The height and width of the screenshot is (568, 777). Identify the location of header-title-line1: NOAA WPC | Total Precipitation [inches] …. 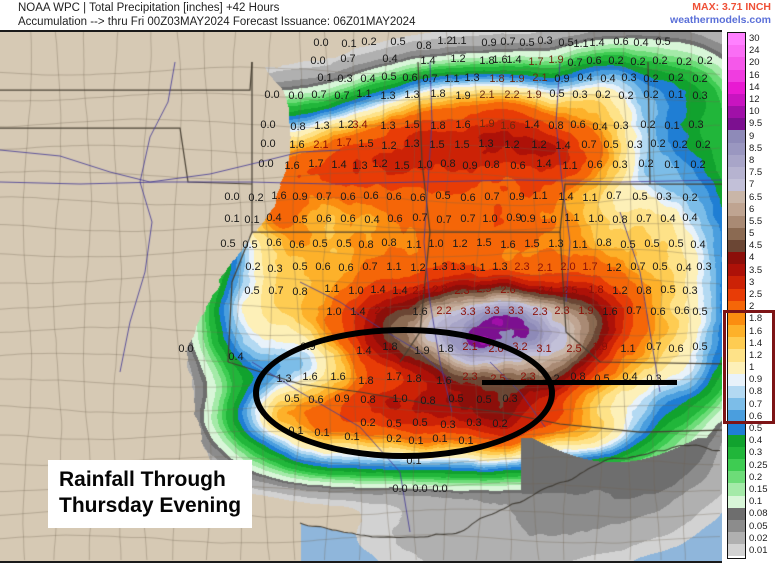
(149, 8).